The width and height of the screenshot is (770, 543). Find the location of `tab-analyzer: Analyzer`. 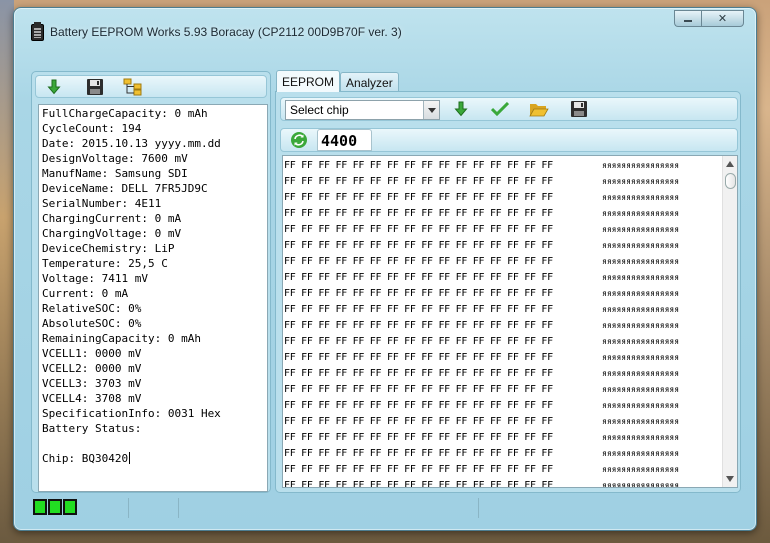

tab-analyzer: Analyzer is located at coordinates (369, 82).